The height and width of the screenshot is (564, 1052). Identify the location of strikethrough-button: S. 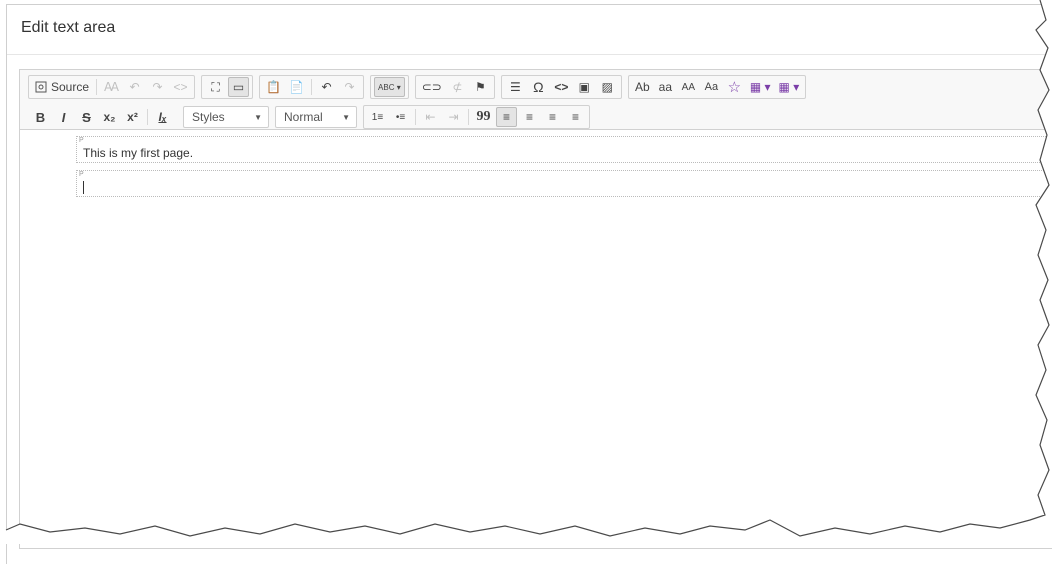
(86, 117).